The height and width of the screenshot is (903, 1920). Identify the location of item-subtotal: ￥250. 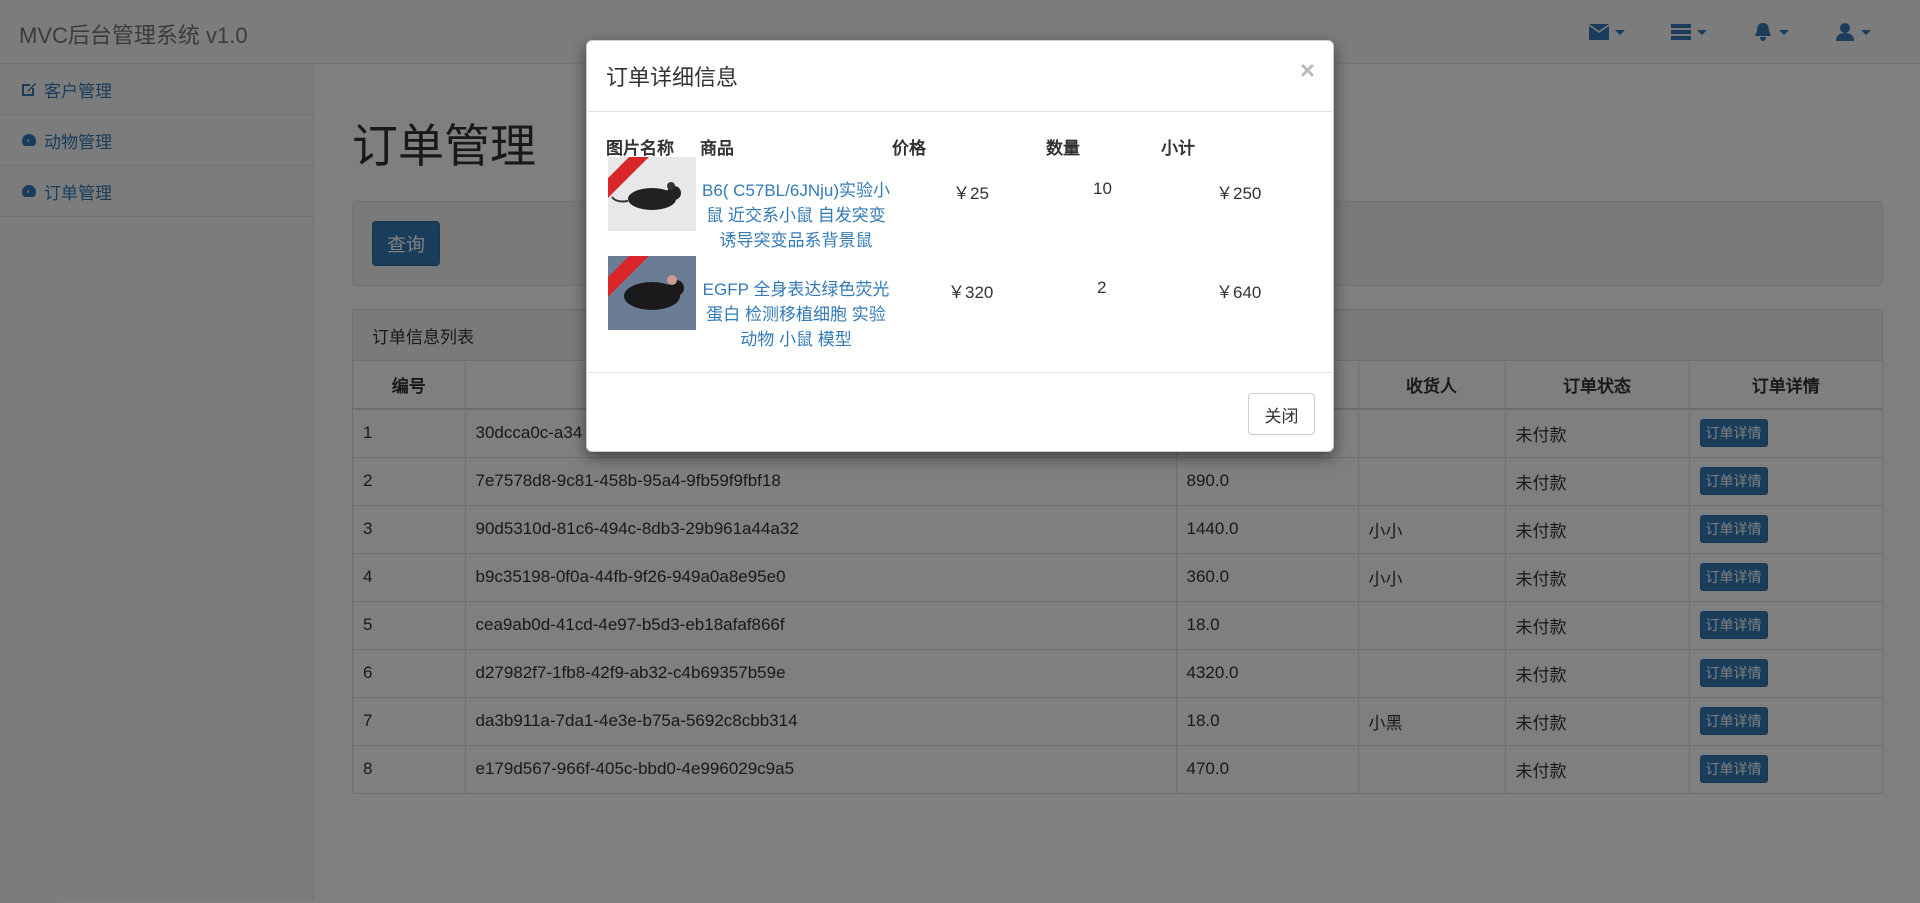
(1239, 193).